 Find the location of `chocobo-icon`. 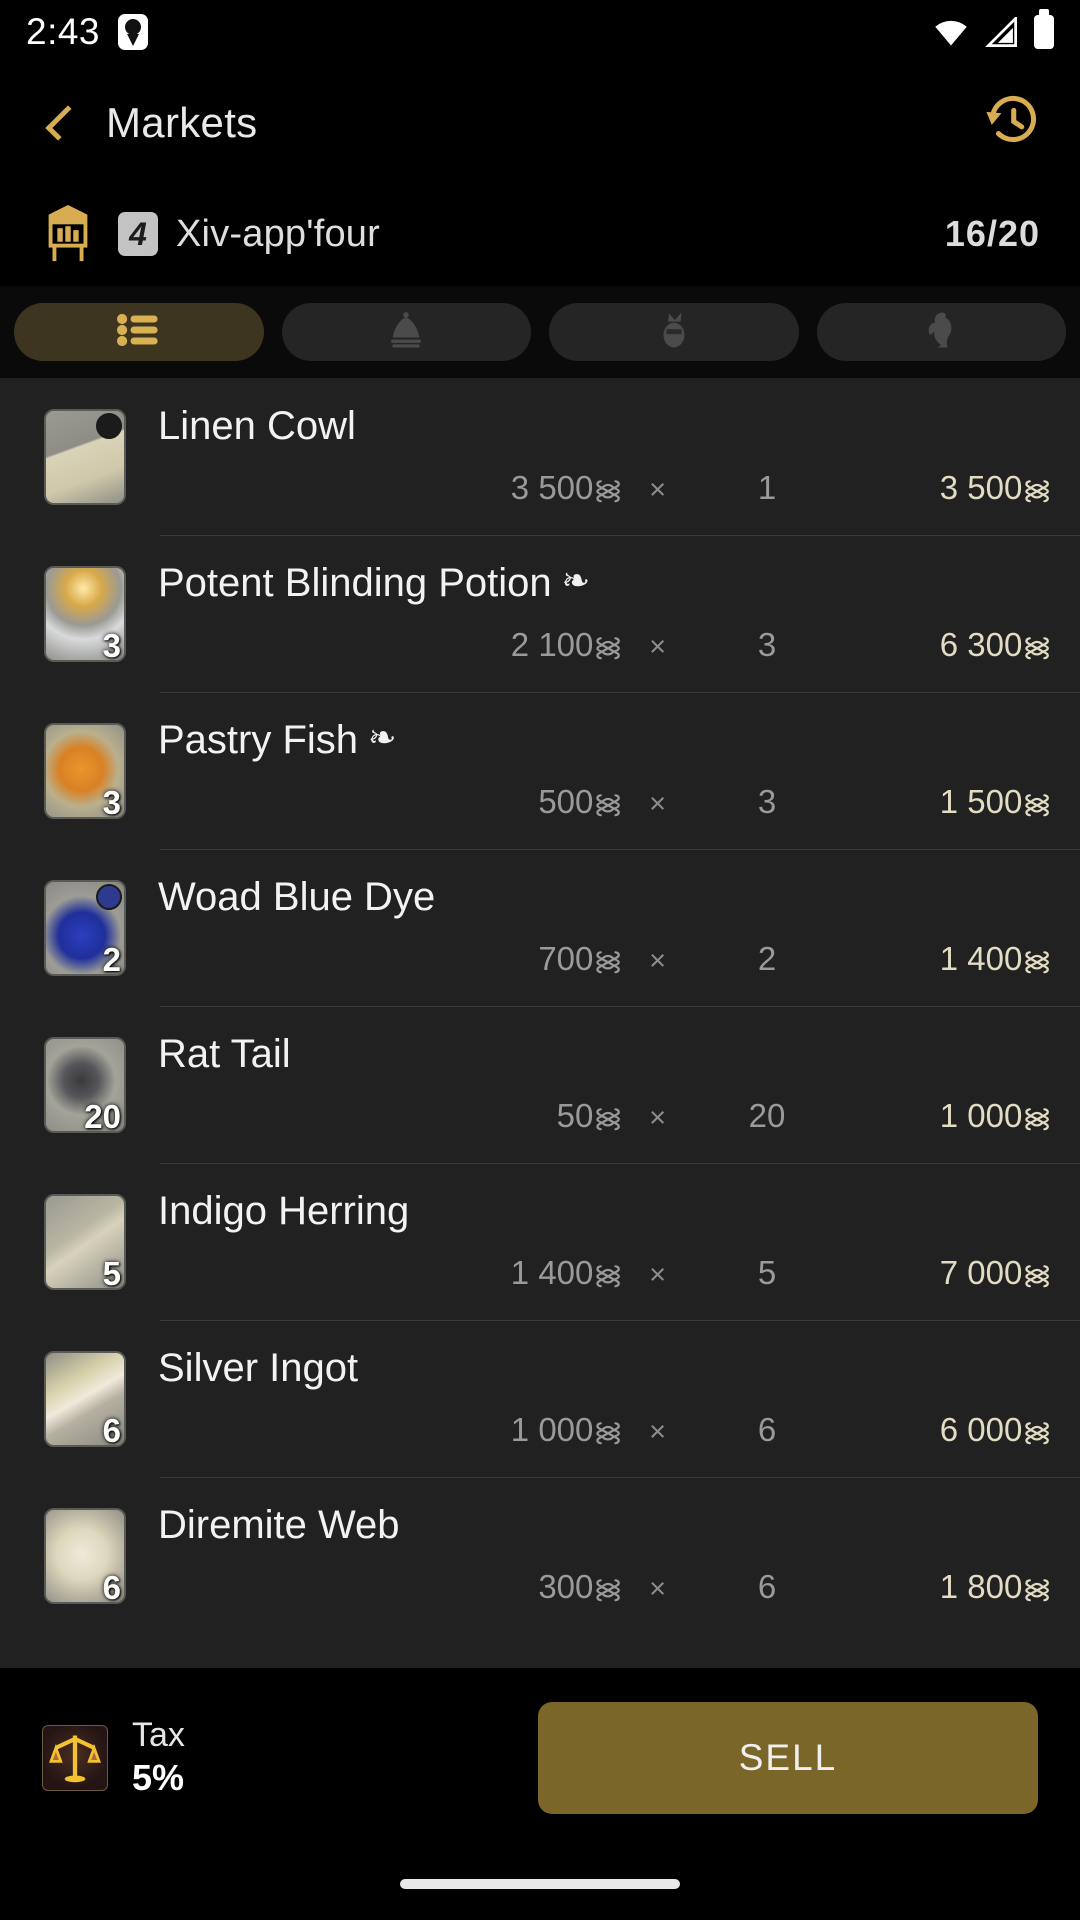

chocobo-icon is located at coordinates (941, 332).